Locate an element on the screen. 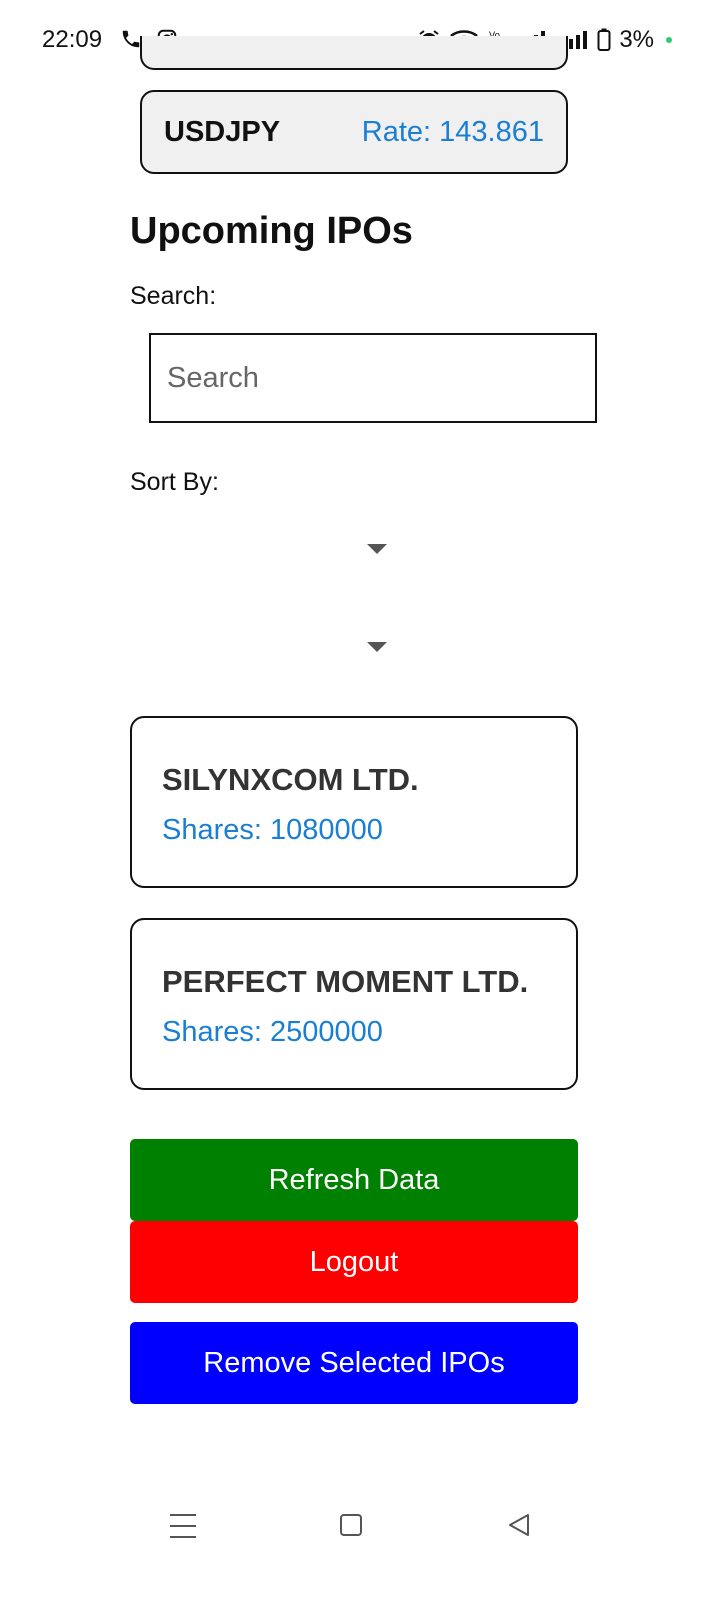 The image size is (720, 1600). remove-selected-ipos-button: Remove Selected IPOs is located at coordinates (354, 1363).